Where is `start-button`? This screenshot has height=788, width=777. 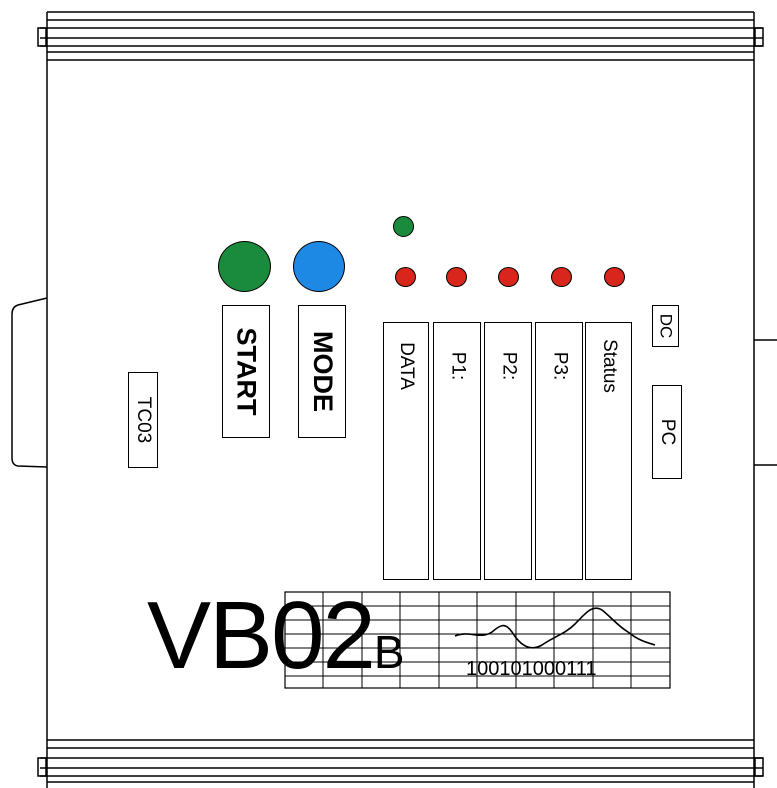
start-button is located at coordinates (244, 266).